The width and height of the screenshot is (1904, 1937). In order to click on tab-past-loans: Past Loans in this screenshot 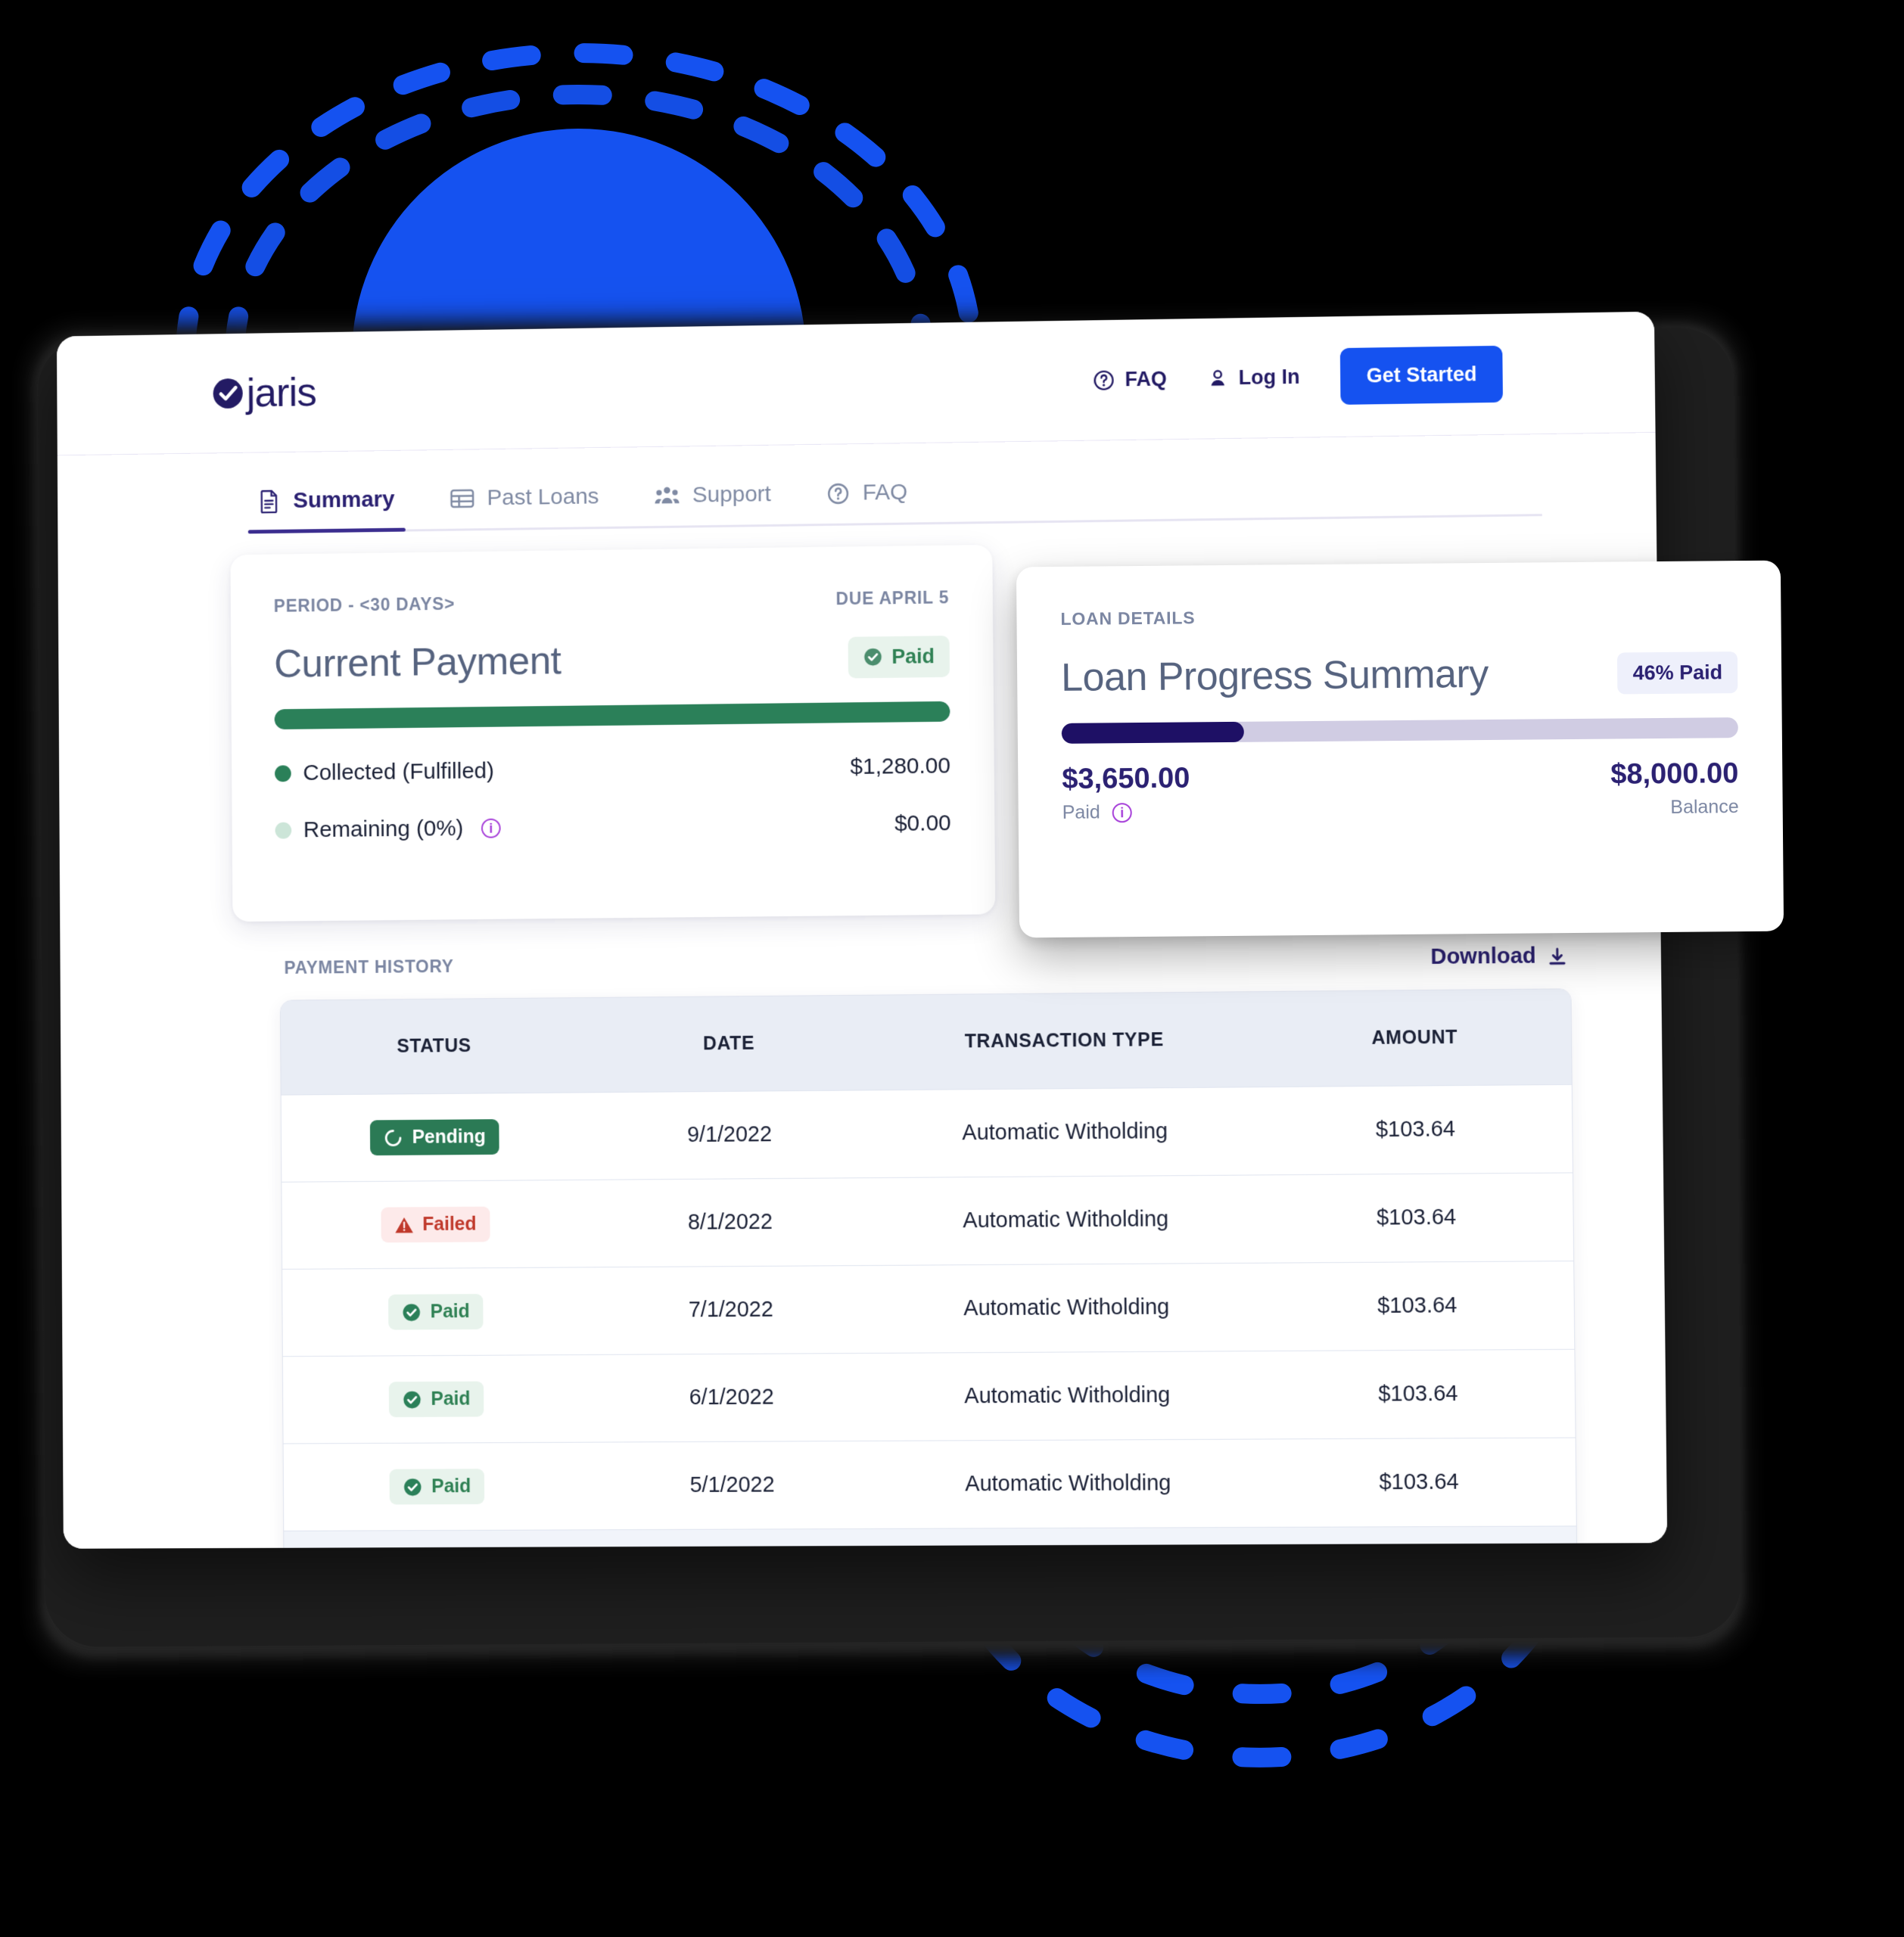, I will do `click(524, 506)`.